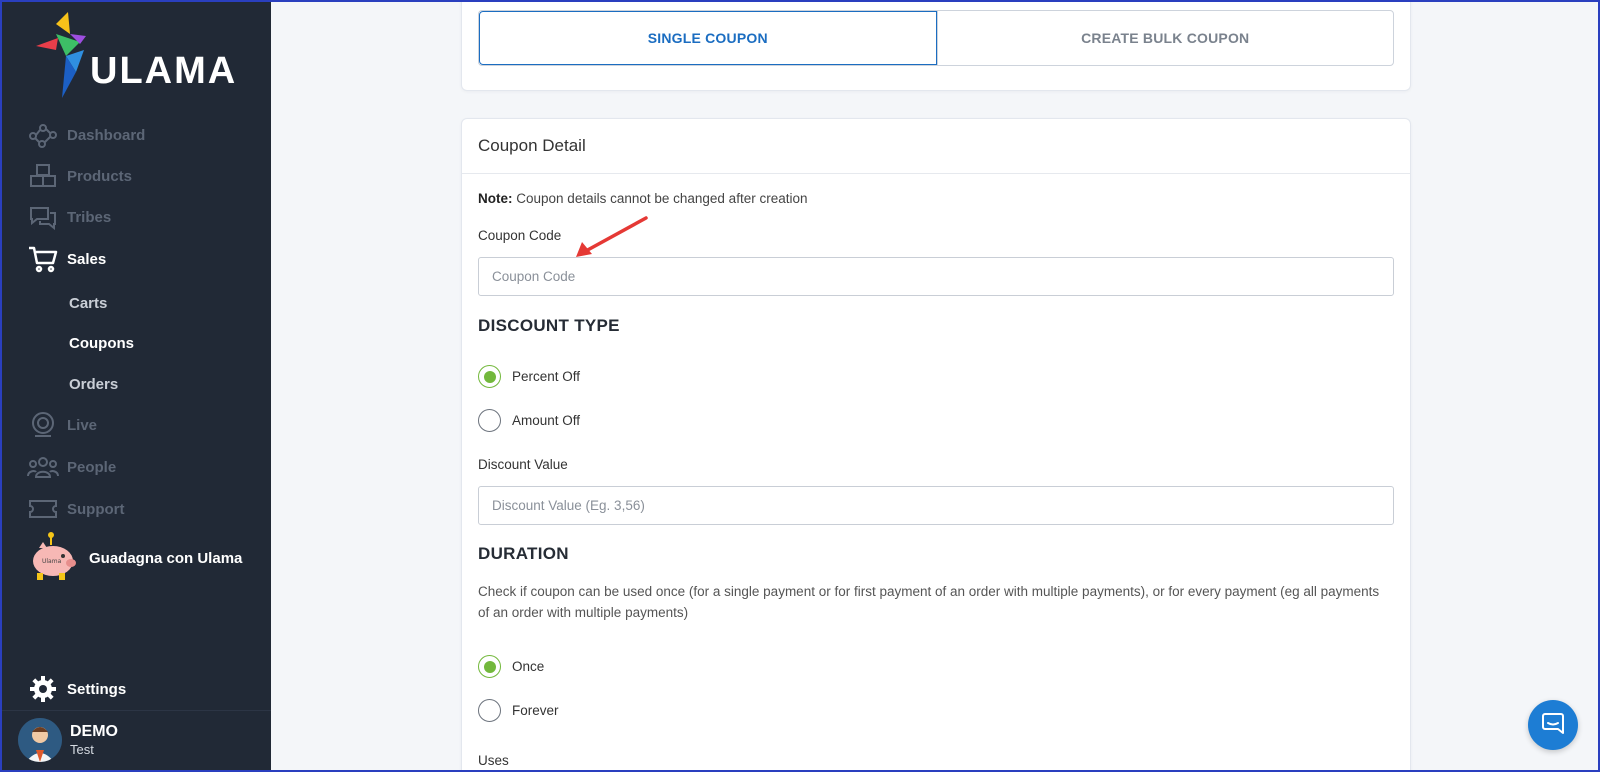  Describe the element at coordinates (40, 740) in the screenshot. I see `avatar` at that location.